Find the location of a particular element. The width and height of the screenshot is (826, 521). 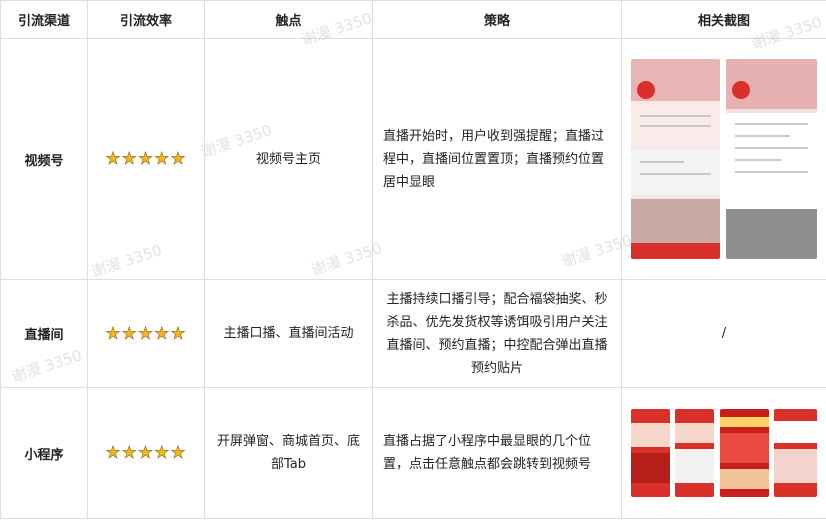

strategy-cell: 直播开始时，用户收到强提醒；直播过程中，直播间位置置顶；直播预约位置居中显眼 is located at coordinates (497, 159).